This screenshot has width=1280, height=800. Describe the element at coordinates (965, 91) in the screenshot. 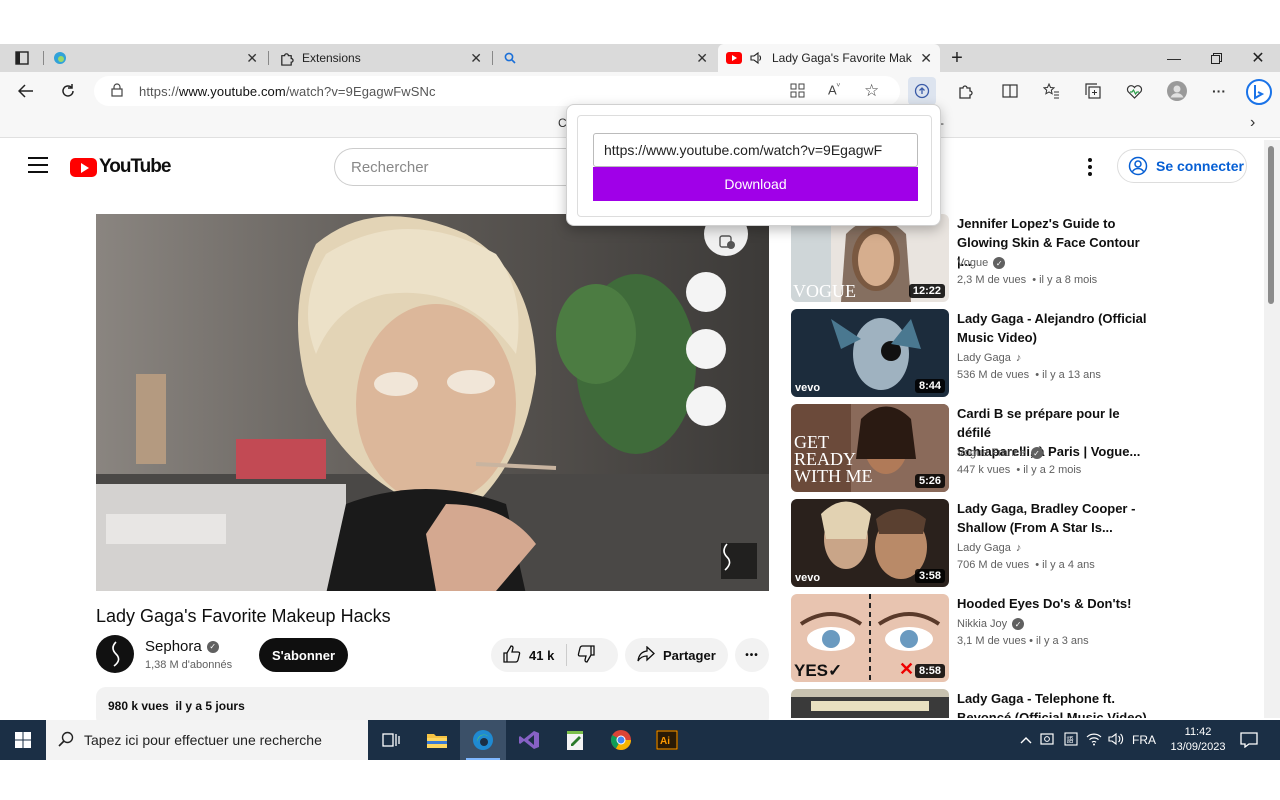

I see `extensions-icon` at that location.